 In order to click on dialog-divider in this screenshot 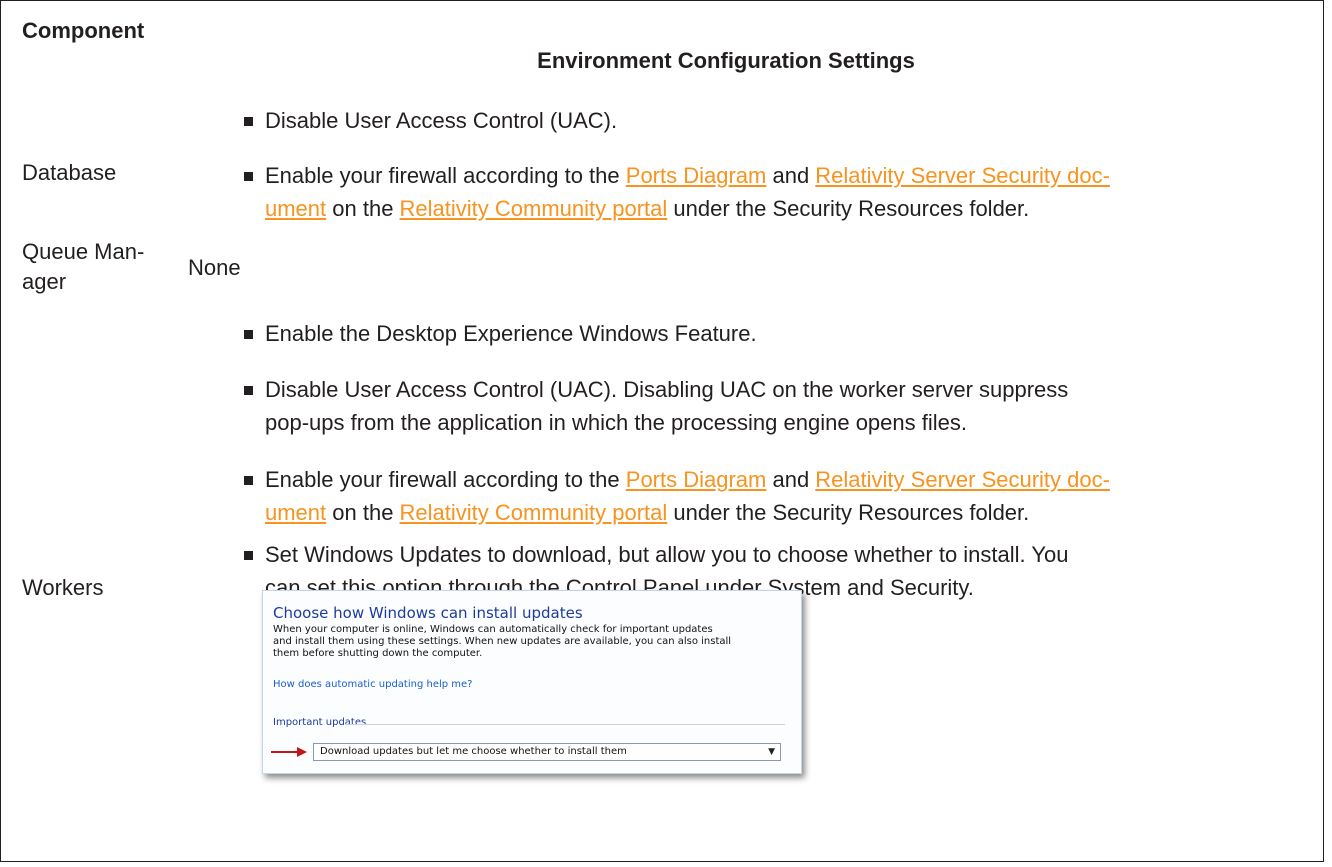, I will do `click(565, 724)`.